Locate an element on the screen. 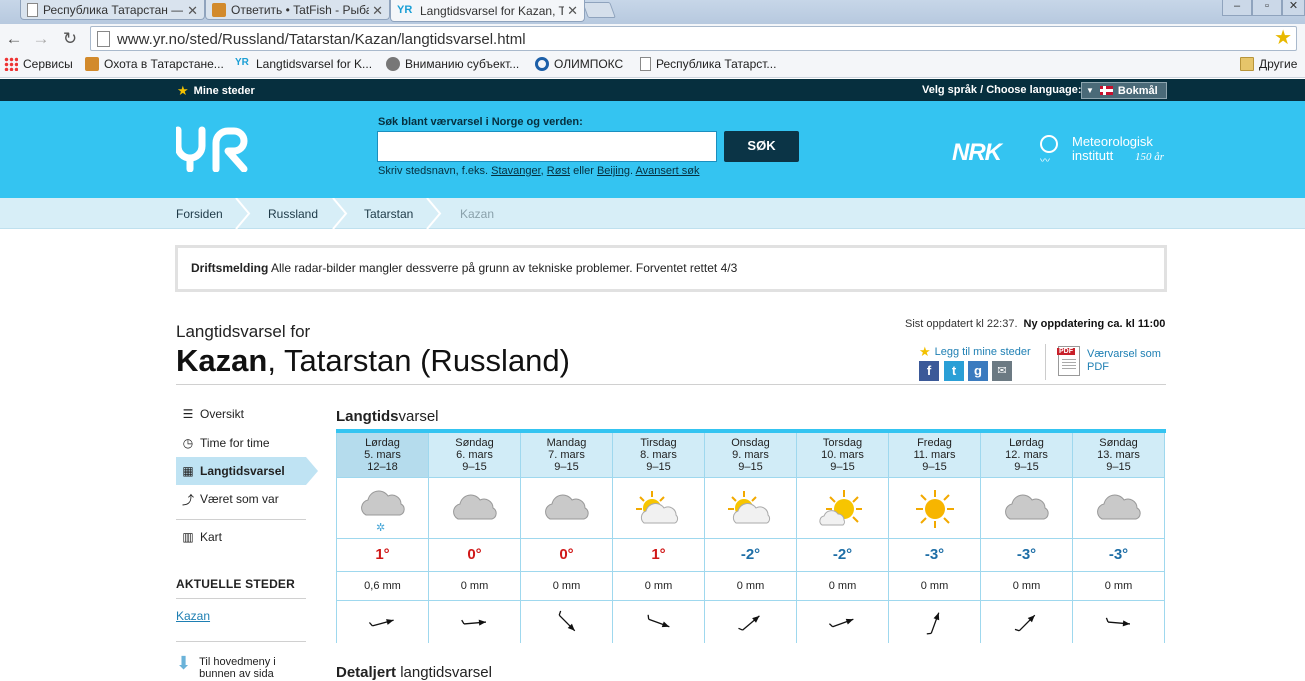  hint-link-stavanger: Stavanger is located at coordinates (516, 171).